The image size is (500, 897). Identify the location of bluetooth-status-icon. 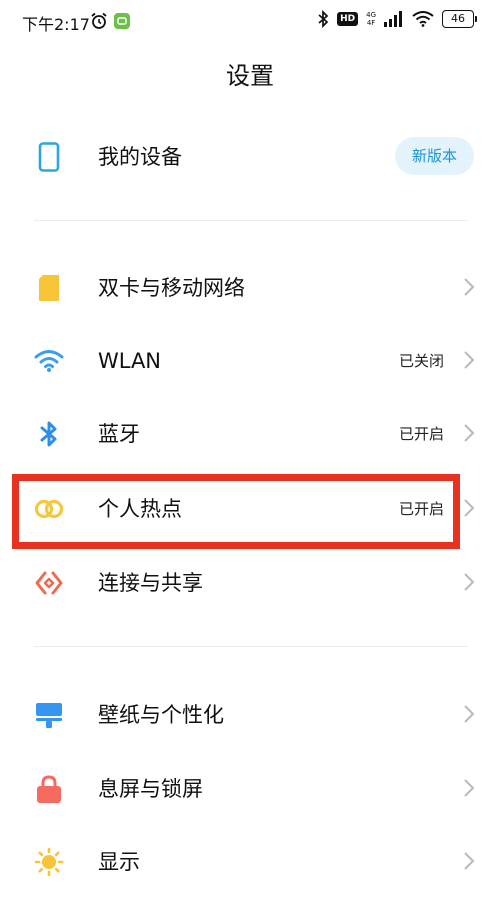
(323, 19).